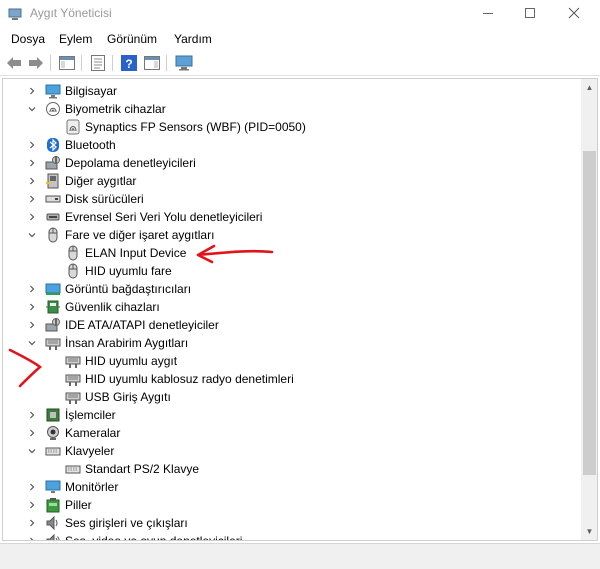 The height and width of the screenshot is (569, 600). Describe the element at coordinates (53, 307) in the screenshot. I see `security-device-icon` at that location.